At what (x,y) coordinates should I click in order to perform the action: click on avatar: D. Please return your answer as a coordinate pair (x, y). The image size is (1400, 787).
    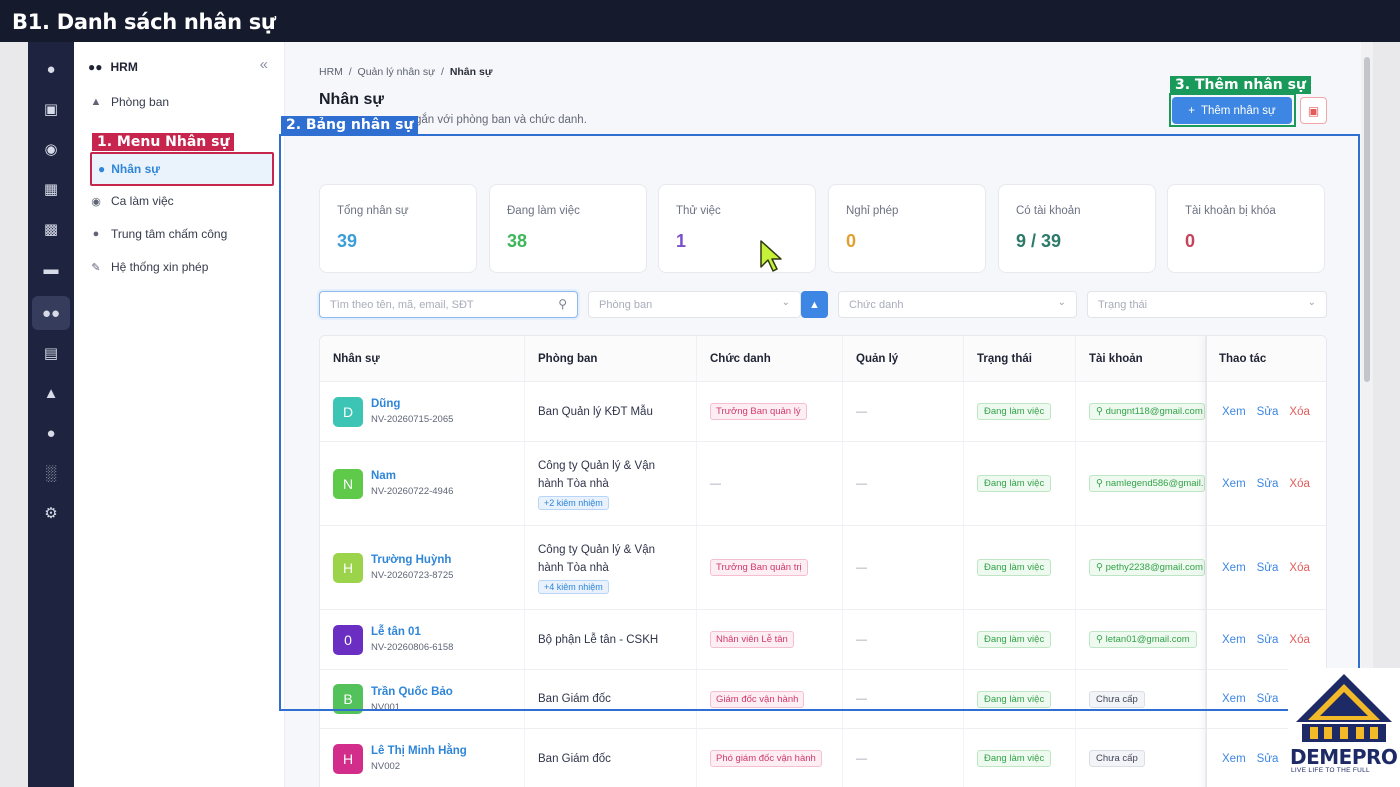
    Looking at the image, I should click on (348, 411).